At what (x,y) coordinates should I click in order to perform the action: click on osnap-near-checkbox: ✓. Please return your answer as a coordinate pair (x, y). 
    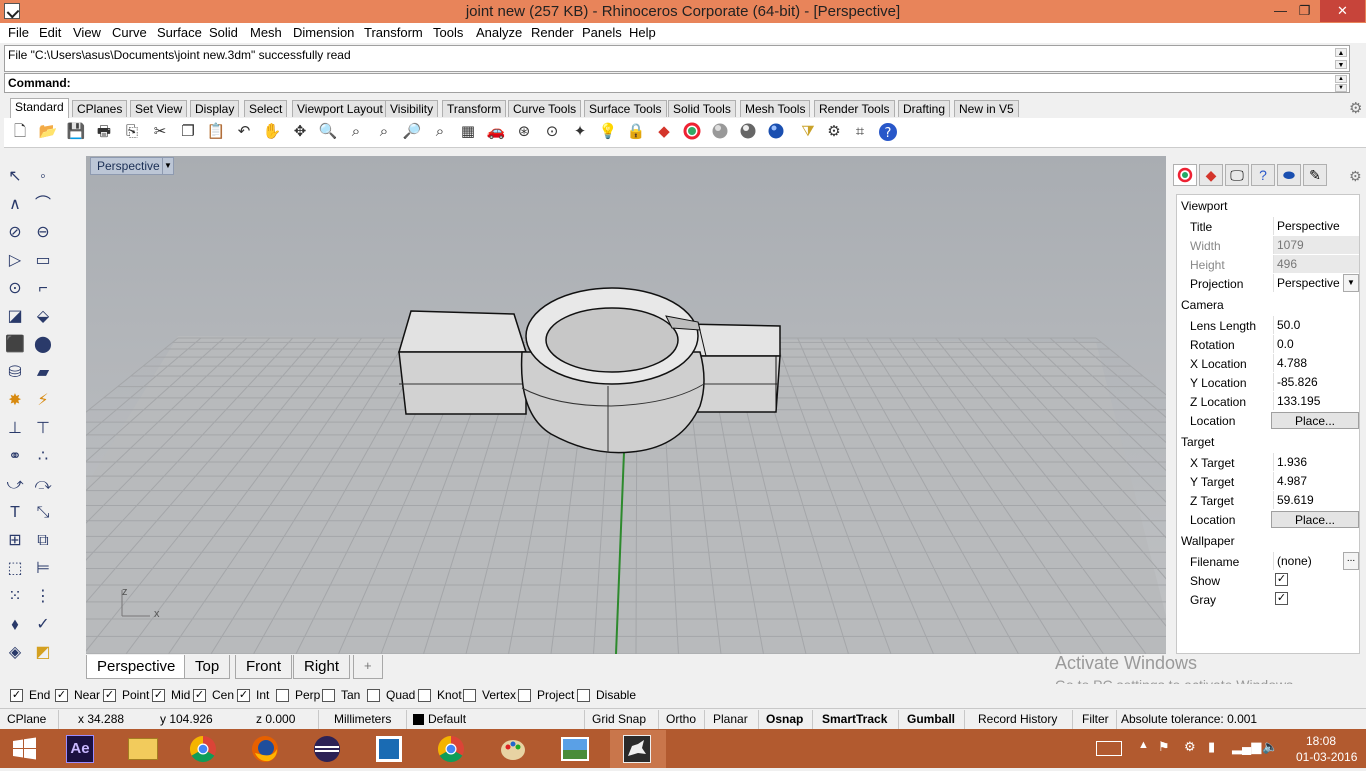
    Looking at the image, I should click on (61, 695).